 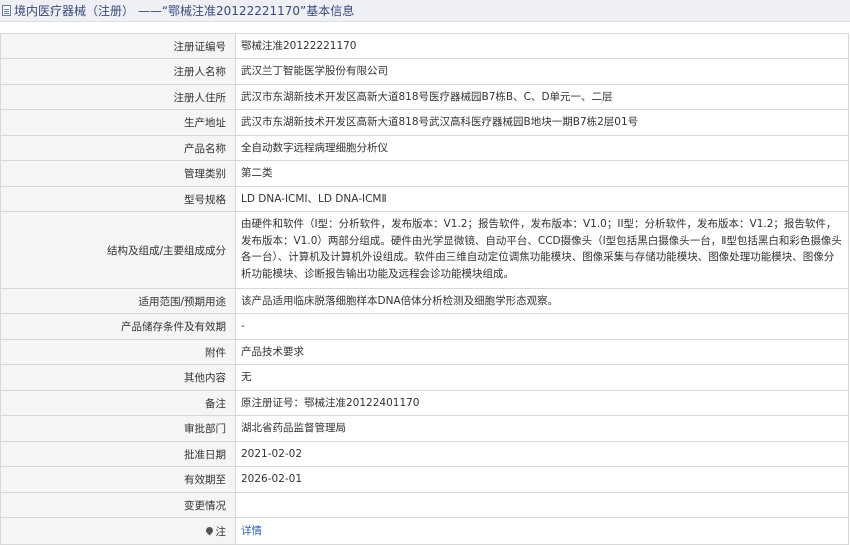 I want to click on table-row: 其他内容 无, so click(x=425, y=378).